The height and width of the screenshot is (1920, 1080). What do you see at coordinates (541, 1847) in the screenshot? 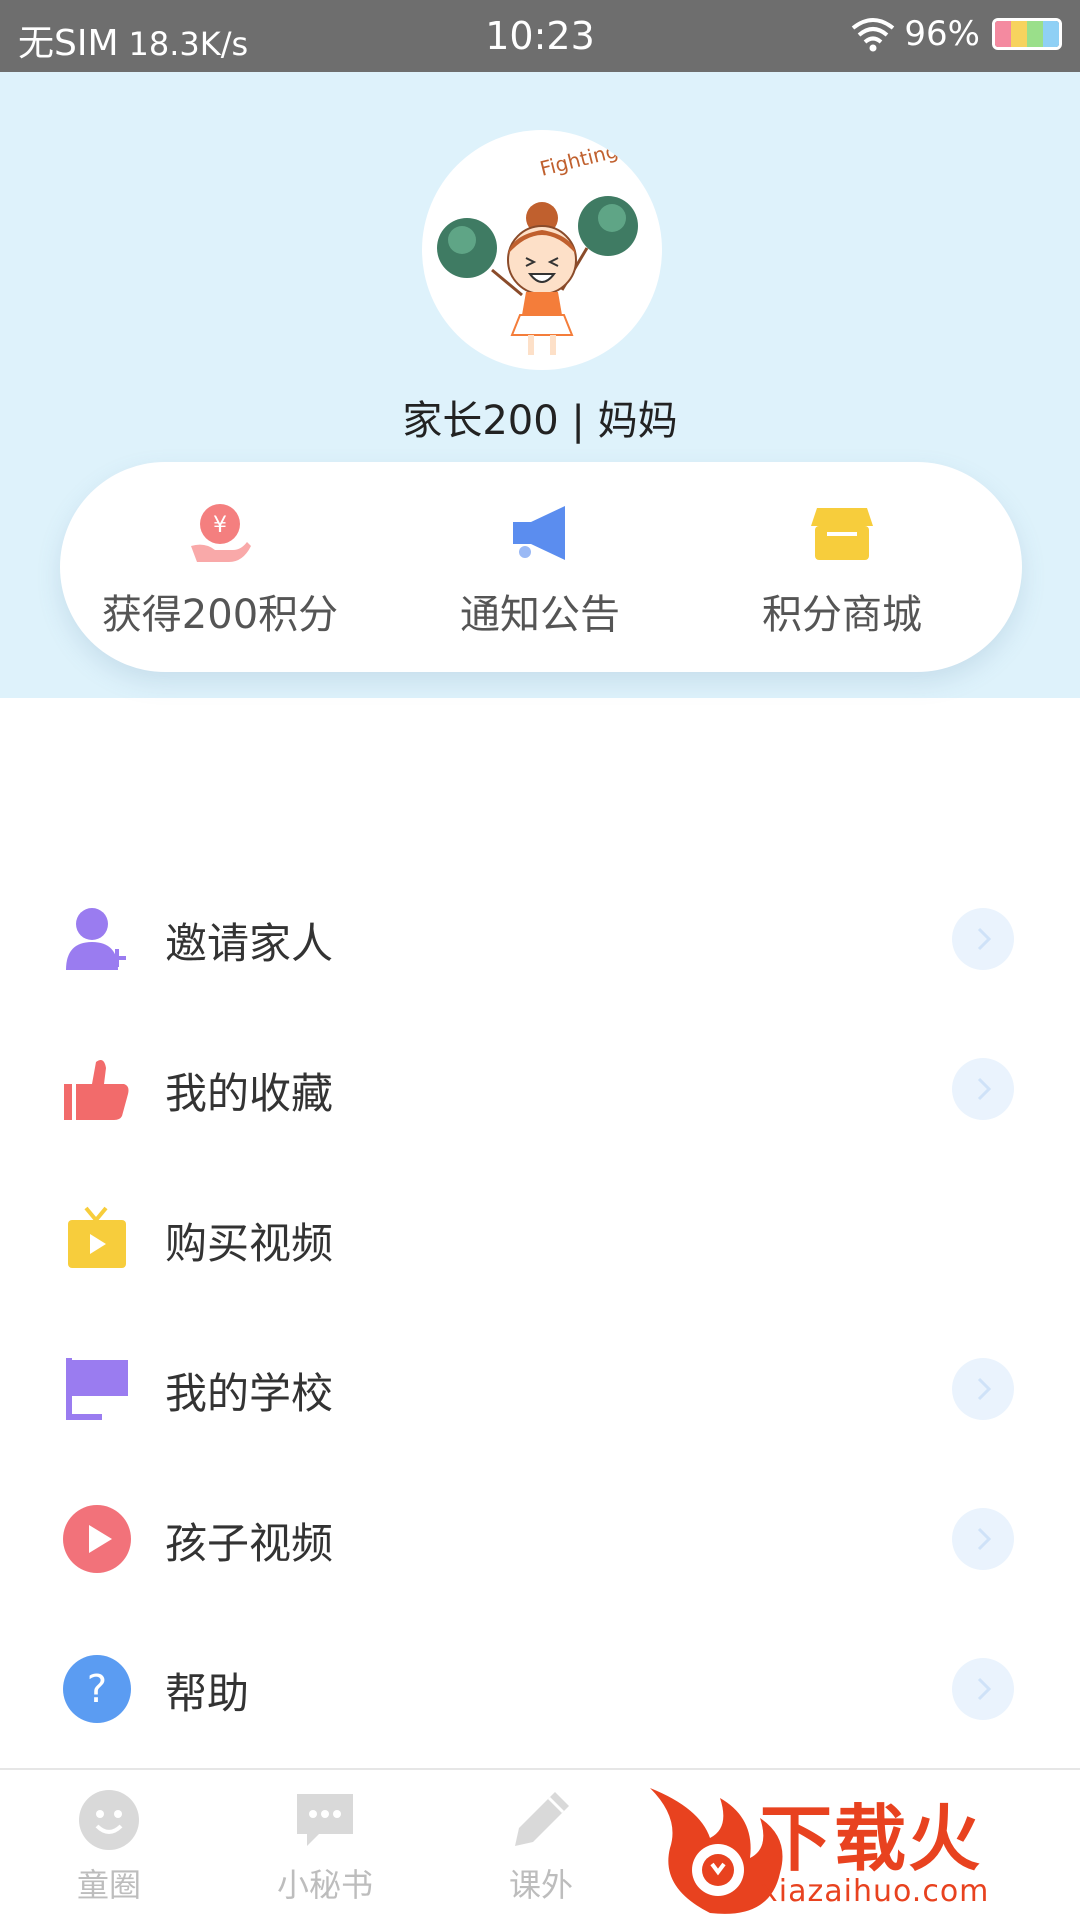
I see `nav-item-extracurricular: 课外` at bounding box center [541, 1847].